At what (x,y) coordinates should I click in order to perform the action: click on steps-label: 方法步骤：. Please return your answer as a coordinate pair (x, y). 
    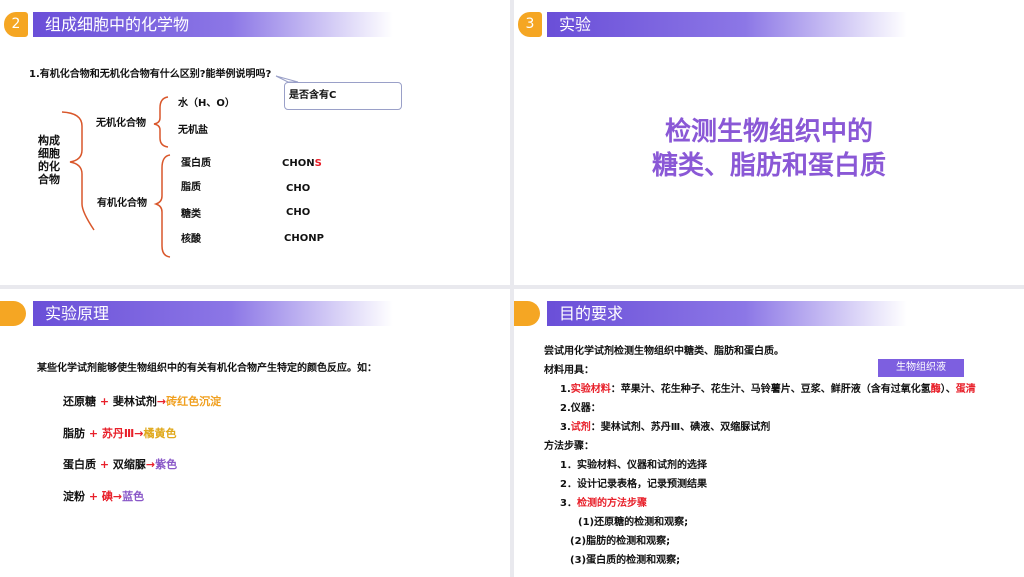
    Looking at the image, I should click on (569, 446).